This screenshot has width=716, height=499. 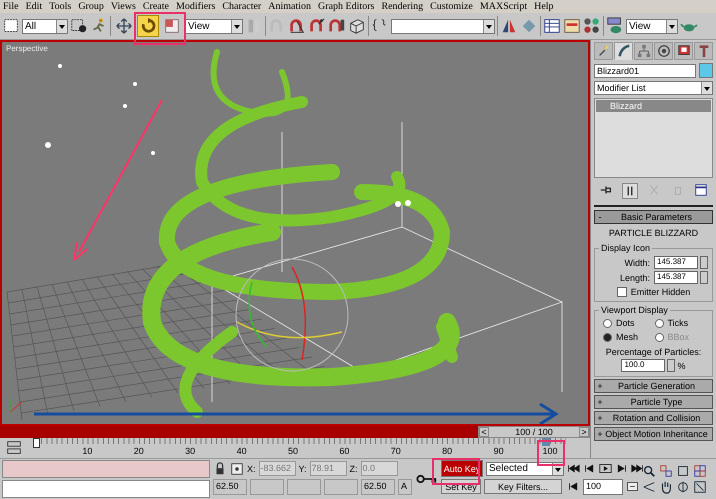 What do you see at coordinates (681, 365) in the screenshot?
I see `unit-label: %` at bounding box center [681, 365].